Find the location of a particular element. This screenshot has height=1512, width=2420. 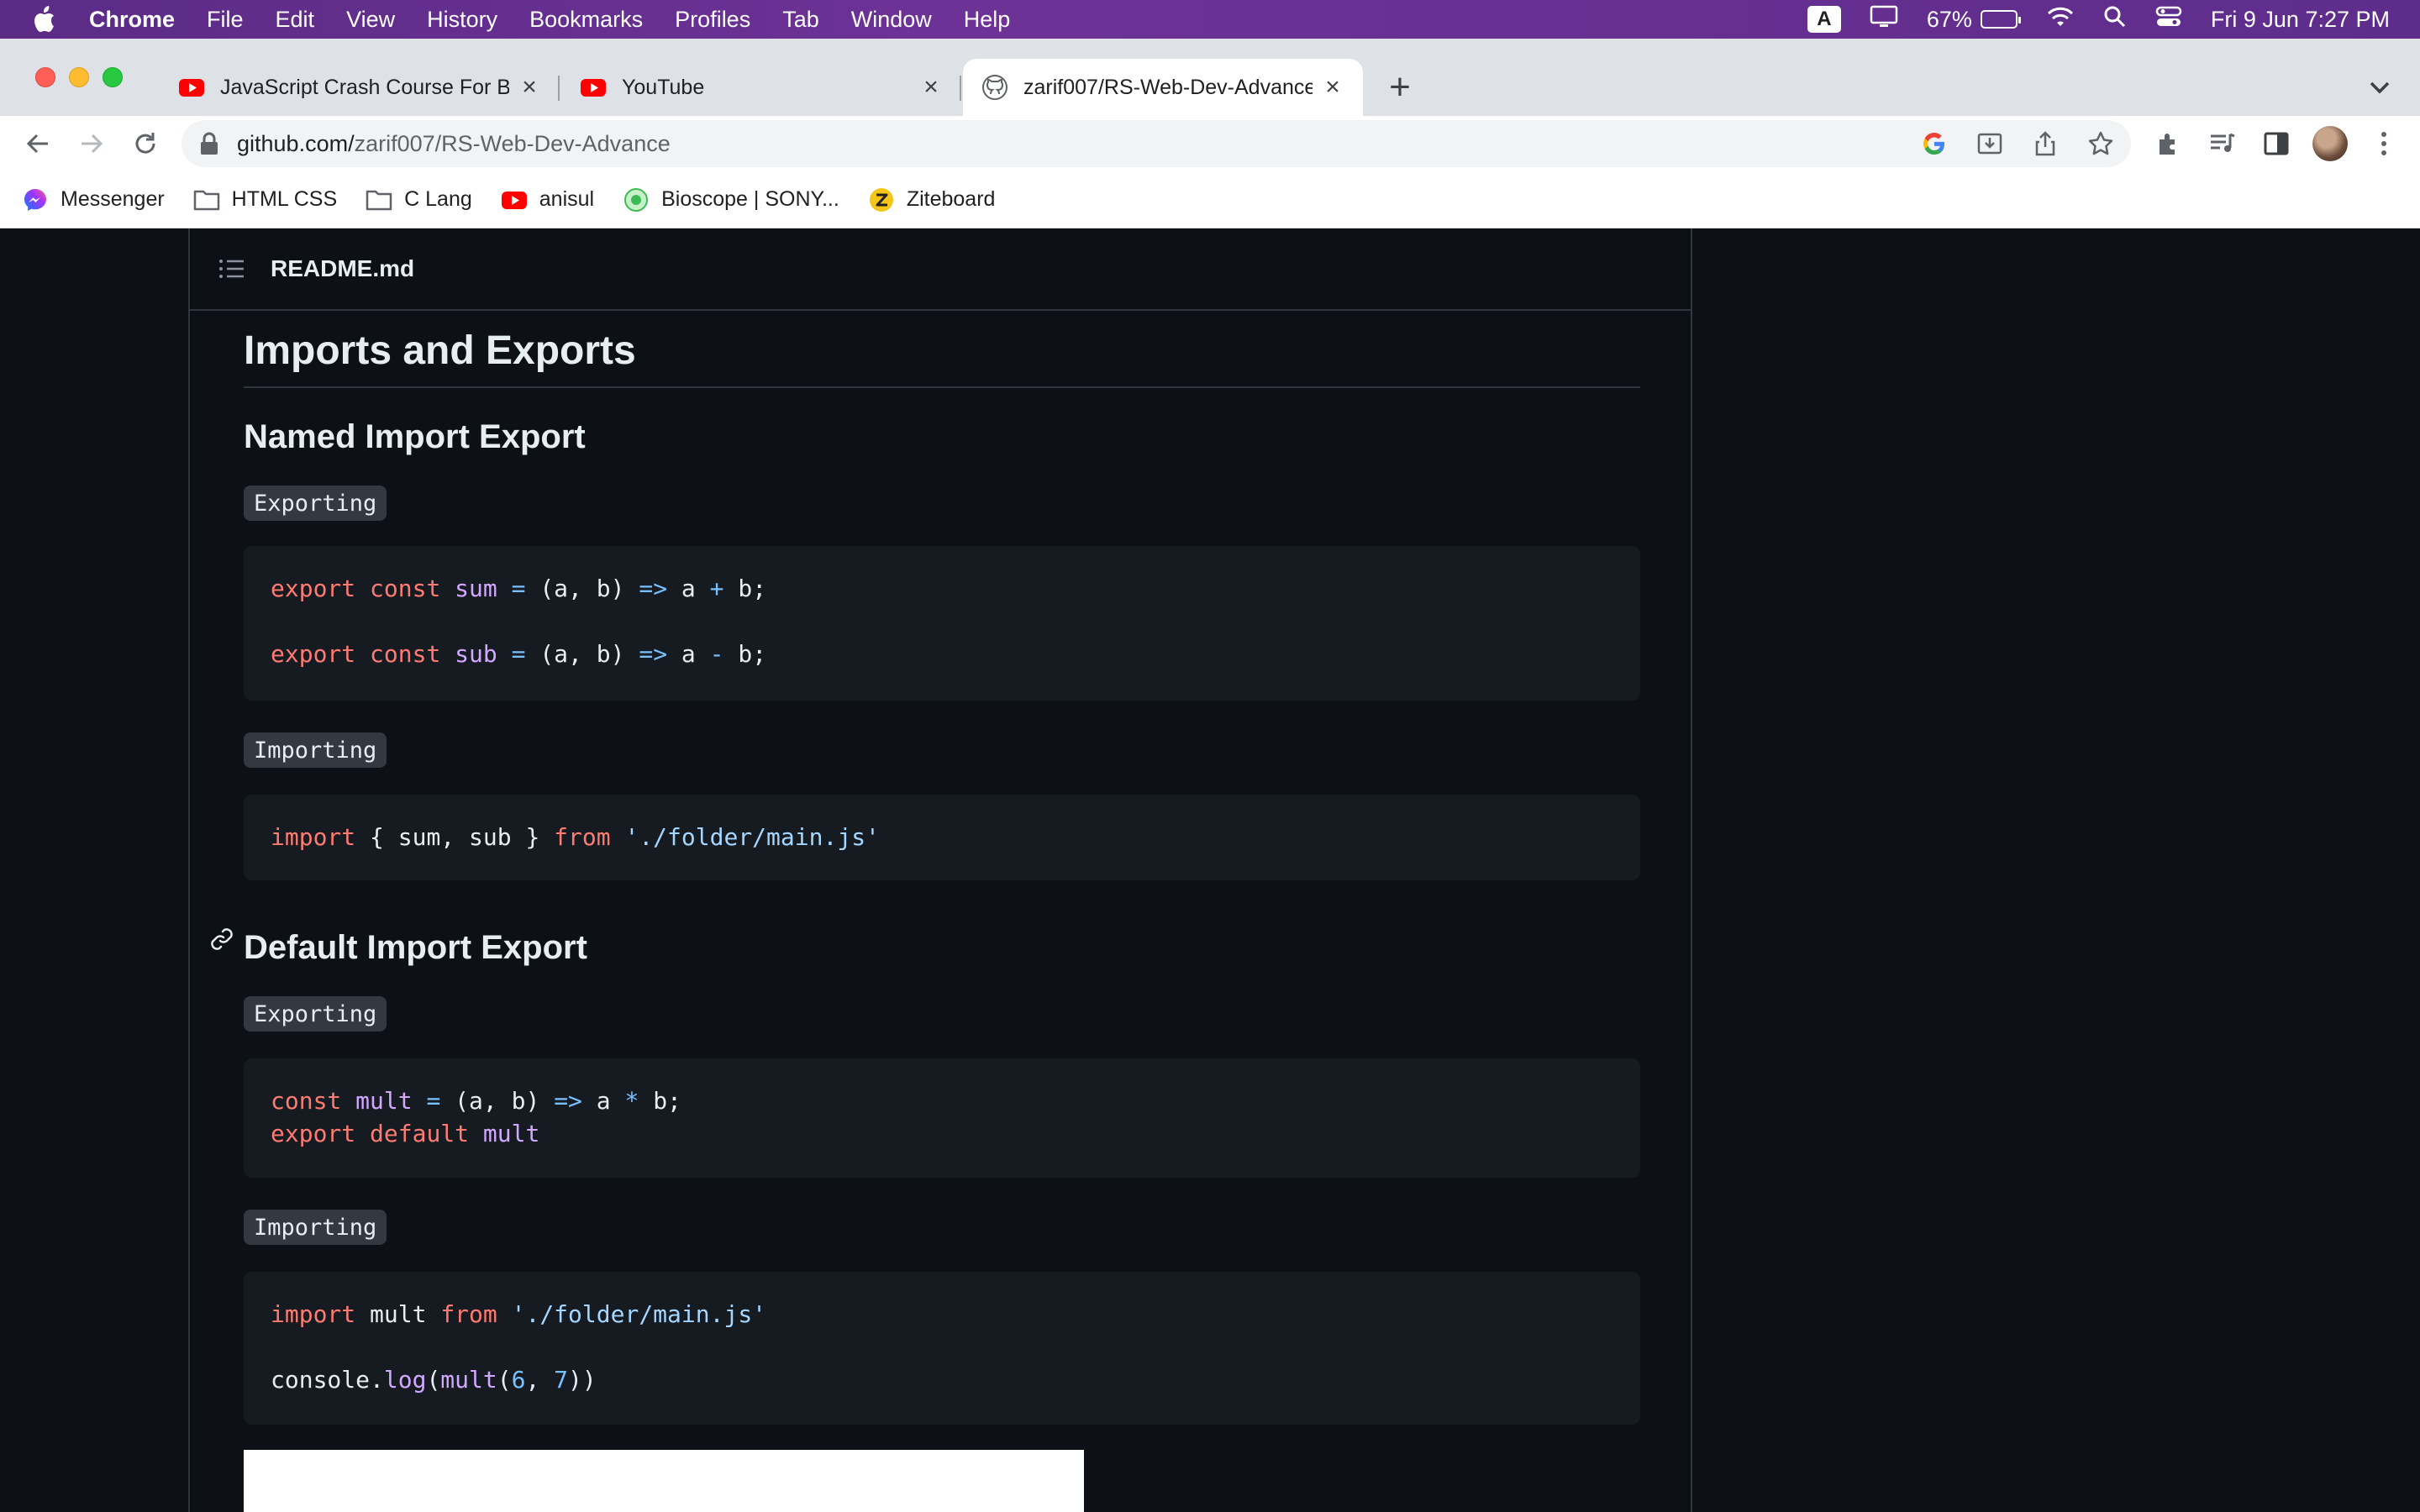

chevron-down-icon is located at coordinates (2380, 87).